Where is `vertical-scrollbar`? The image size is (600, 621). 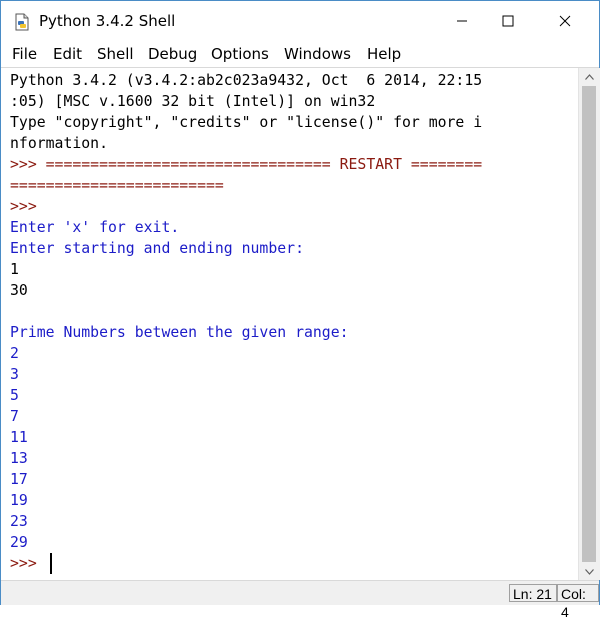
vertical-scrollbar is located at coordinates (589, 324).